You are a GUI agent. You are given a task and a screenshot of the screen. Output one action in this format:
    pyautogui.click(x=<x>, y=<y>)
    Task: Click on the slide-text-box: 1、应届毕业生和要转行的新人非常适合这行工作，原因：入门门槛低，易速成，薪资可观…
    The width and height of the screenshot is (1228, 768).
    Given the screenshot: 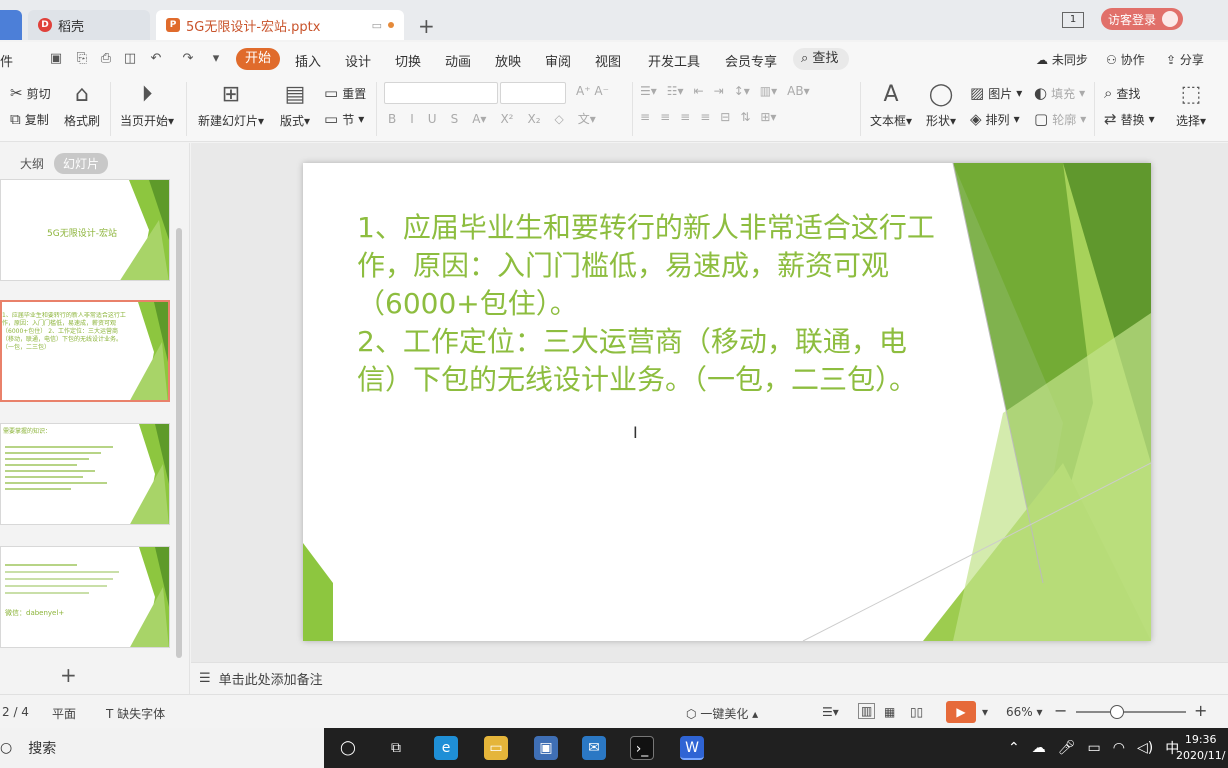 What is the action you would take?
    pyautogui.click(x=652, y=304)
    